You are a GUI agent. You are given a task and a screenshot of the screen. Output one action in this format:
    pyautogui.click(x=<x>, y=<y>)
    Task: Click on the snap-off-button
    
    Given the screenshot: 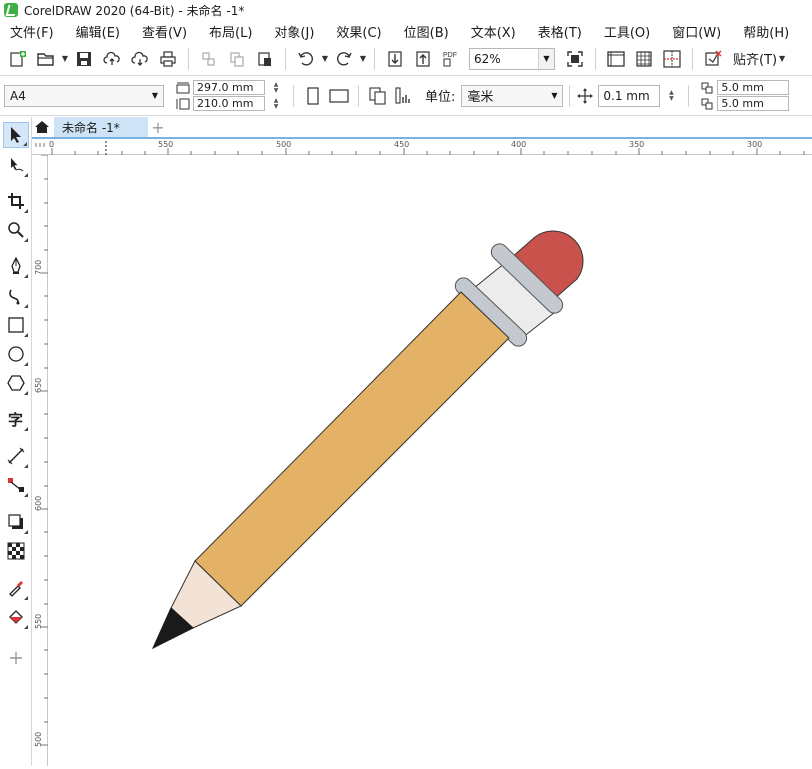 What is the action you would take?
    pyautogui.click(x=713, y=59)
    